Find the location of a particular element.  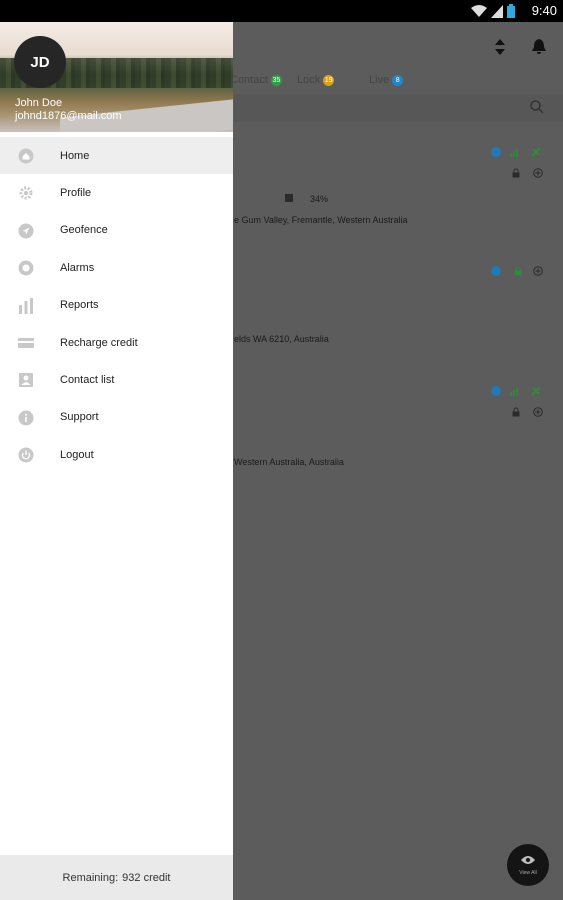

tab-badge: 19 is located at coordinates (329, 80).